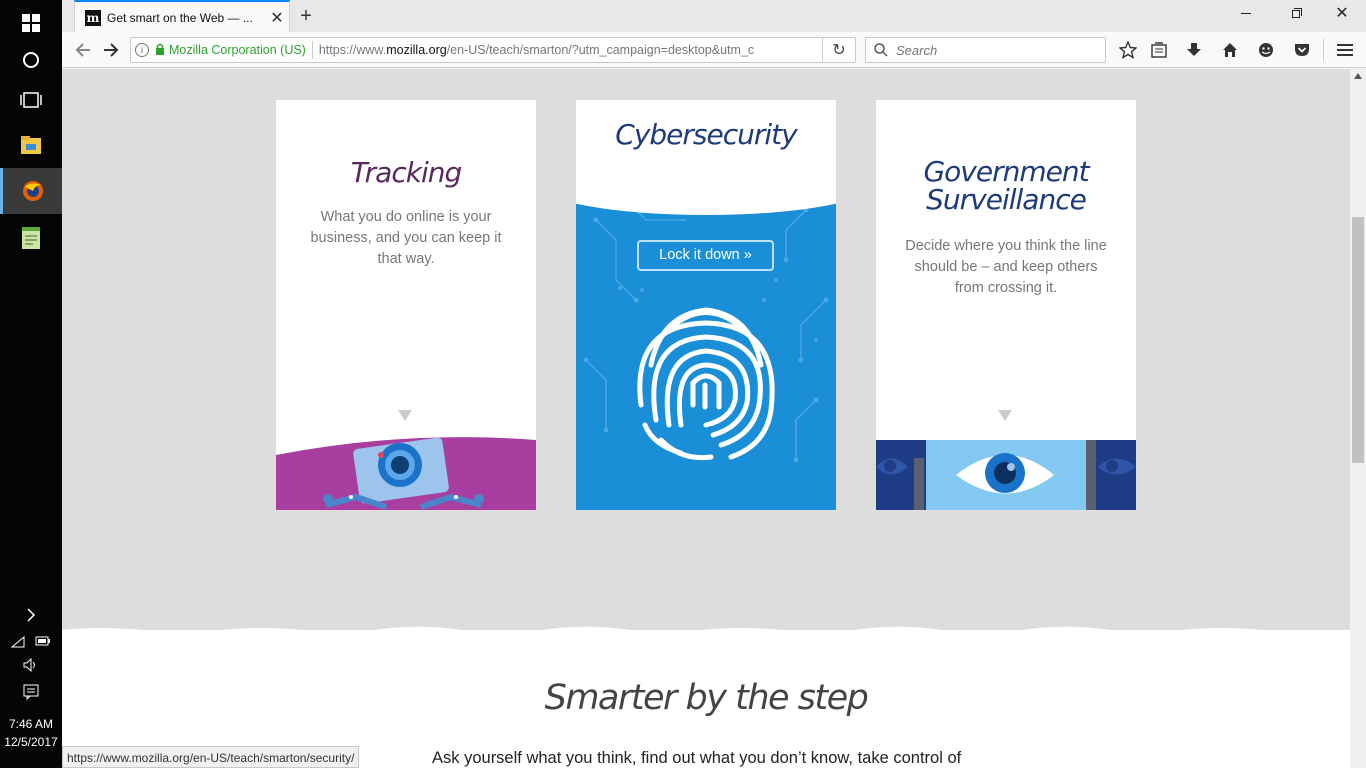 The width and height of the screenshot is (1366, 768). What do you see at coordinates (306, 16) in the screenshot?
I see `new-tab-icon: +` at bounding box center [306, 16].